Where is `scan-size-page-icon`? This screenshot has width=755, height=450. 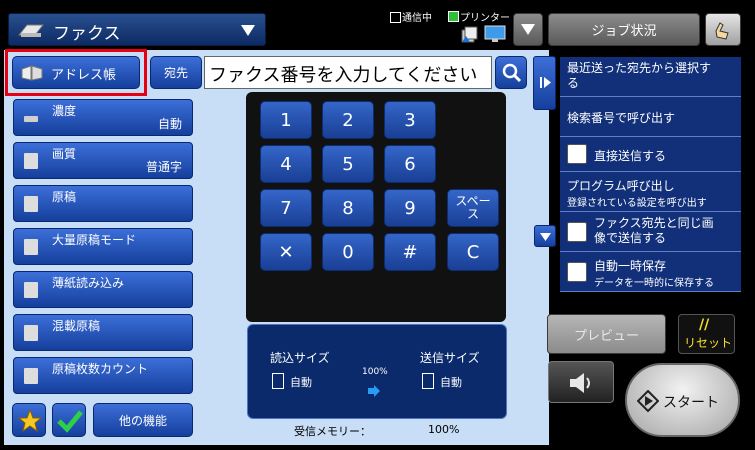
scan-size-page-icon is located at coordinates (278, 381).